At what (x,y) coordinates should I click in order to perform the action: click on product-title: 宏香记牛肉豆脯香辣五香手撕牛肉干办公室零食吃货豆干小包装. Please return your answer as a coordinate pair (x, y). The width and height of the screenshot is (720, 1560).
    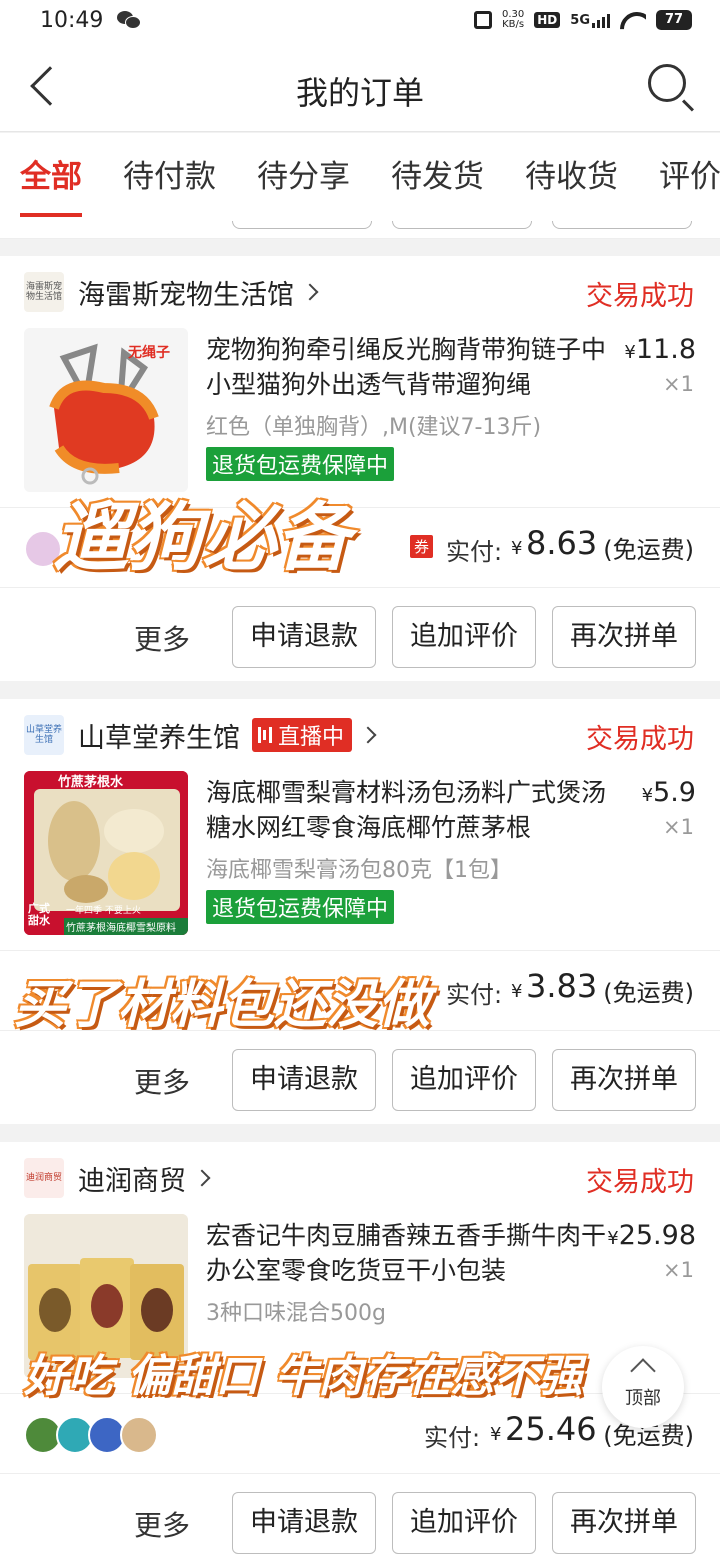
    Looking at the image, I should click on (406, 1253).